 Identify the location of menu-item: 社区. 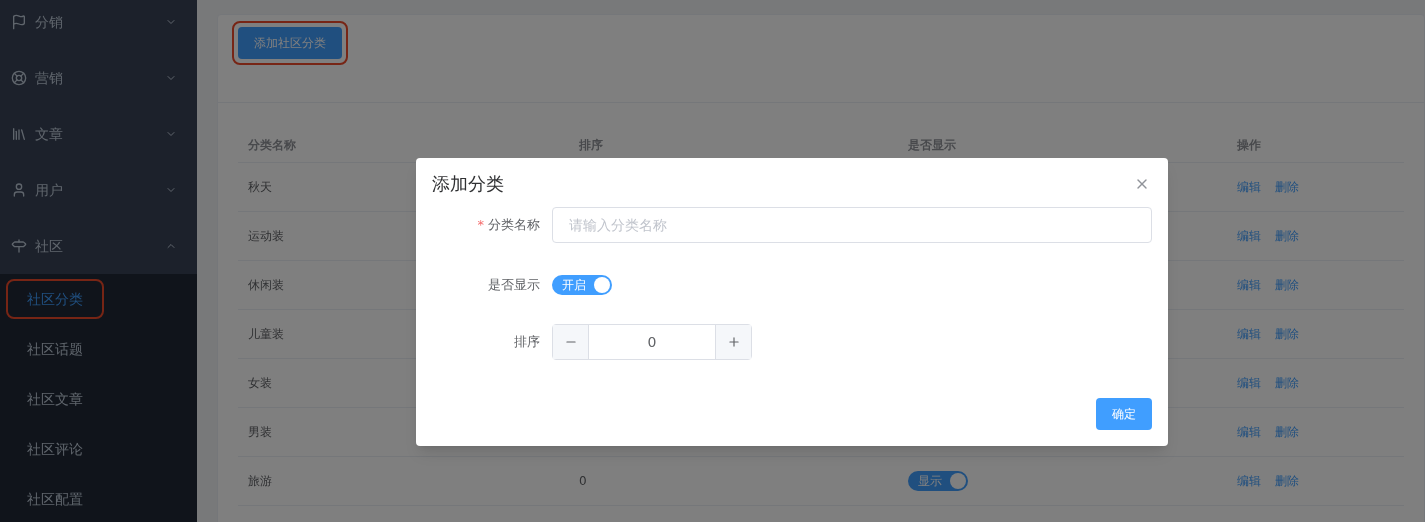
(98, 246).